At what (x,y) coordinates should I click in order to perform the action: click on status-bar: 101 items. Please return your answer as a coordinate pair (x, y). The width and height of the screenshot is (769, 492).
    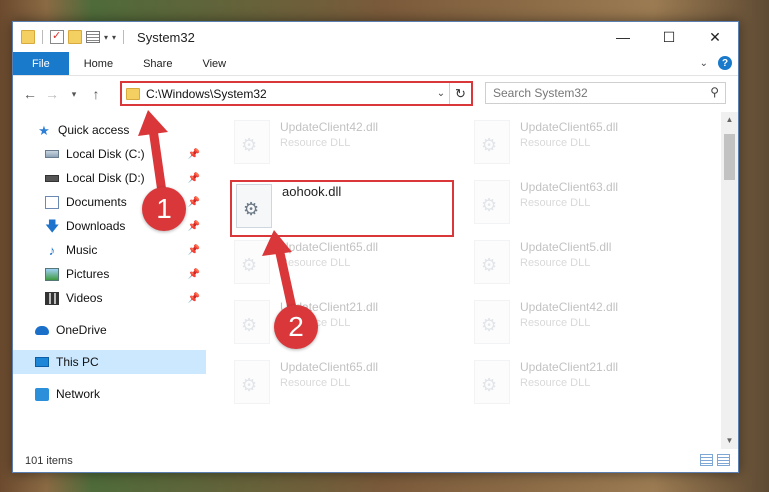
    Looking at the image, I should click on (375, 460).